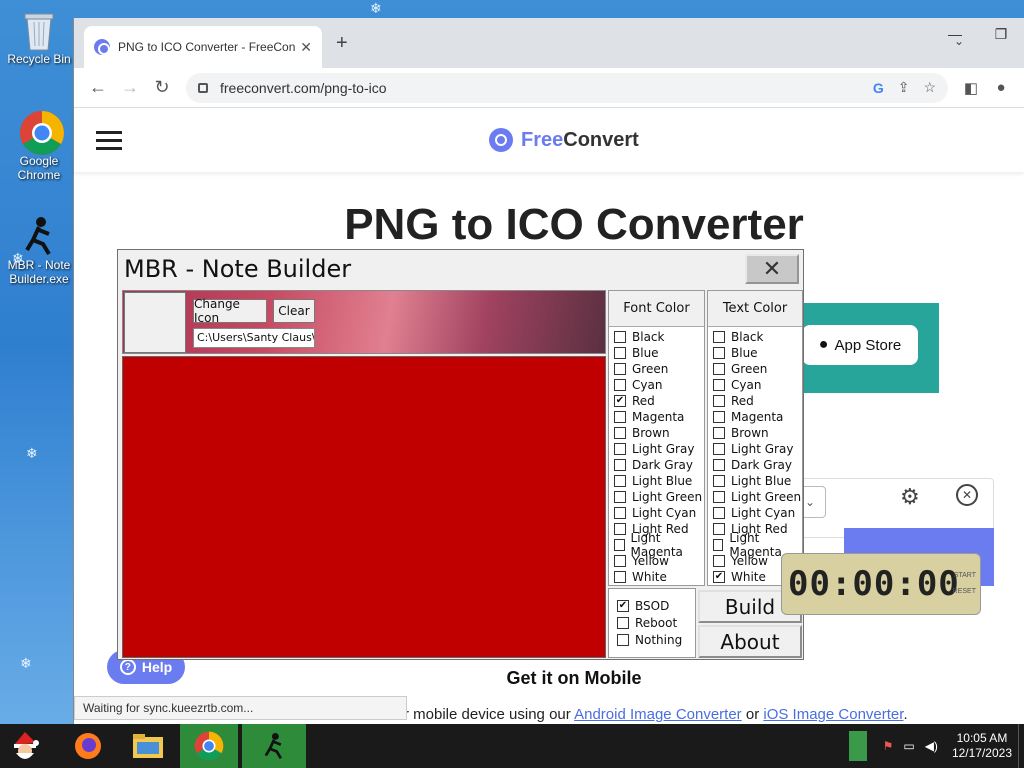 This screenshot has width=1024, height=768. Describe the element at coordinates (656, 401) in the screenshot. I see `color-option: ✔ Red` at that location.